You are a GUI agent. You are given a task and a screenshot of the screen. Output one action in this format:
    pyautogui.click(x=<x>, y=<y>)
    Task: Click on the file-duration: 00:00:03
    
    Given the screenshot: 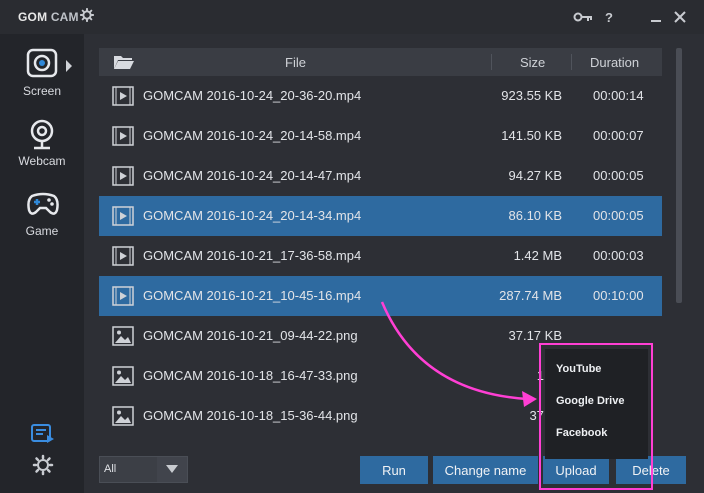 What is the action you would take?
    pyautogui.click(x=618, y=255)
    